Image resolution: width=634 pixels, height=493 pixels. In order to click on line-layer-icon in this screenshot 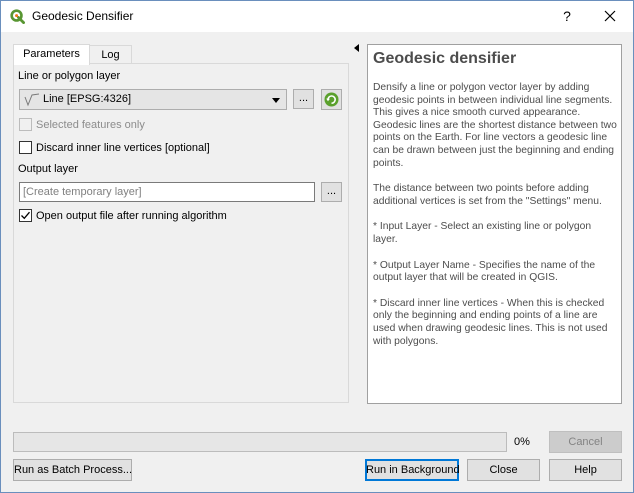, I will do `click(32, 100)`.